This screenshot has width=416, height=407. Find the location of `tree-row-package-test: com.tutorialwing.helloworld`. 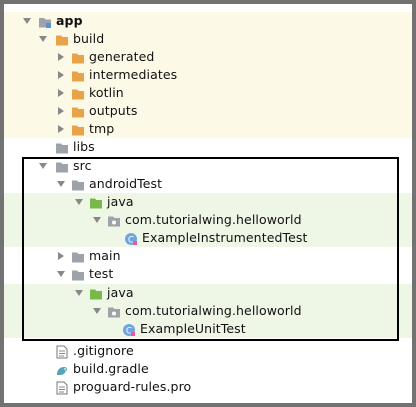

tree-row-package-test: com.tutorialwing.helloworld is located at coordinates (208, 311).